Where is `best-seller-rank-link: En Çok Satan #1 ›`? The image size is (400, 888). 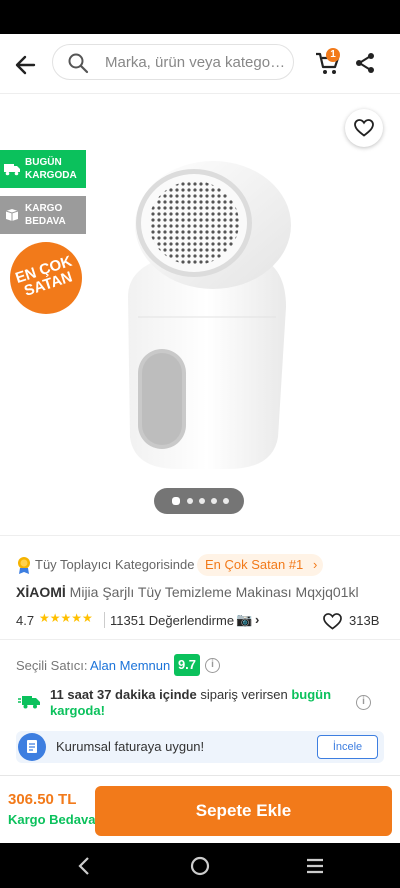
best-seller-rank-link: En Çok Satan #1 › is located at coordinates (260, 565).